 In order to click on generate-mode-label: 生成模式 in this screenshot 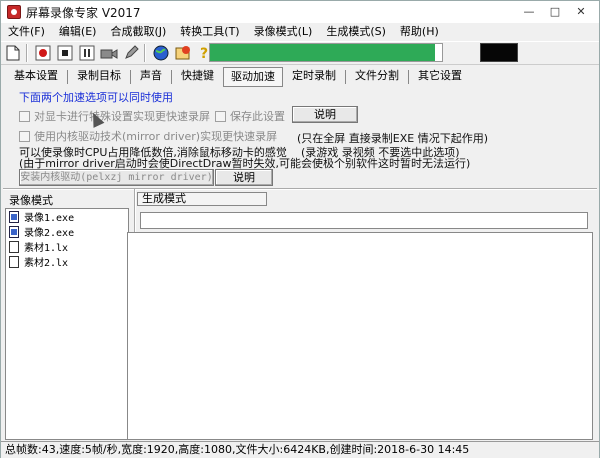, I will do `click(202, 199)`.